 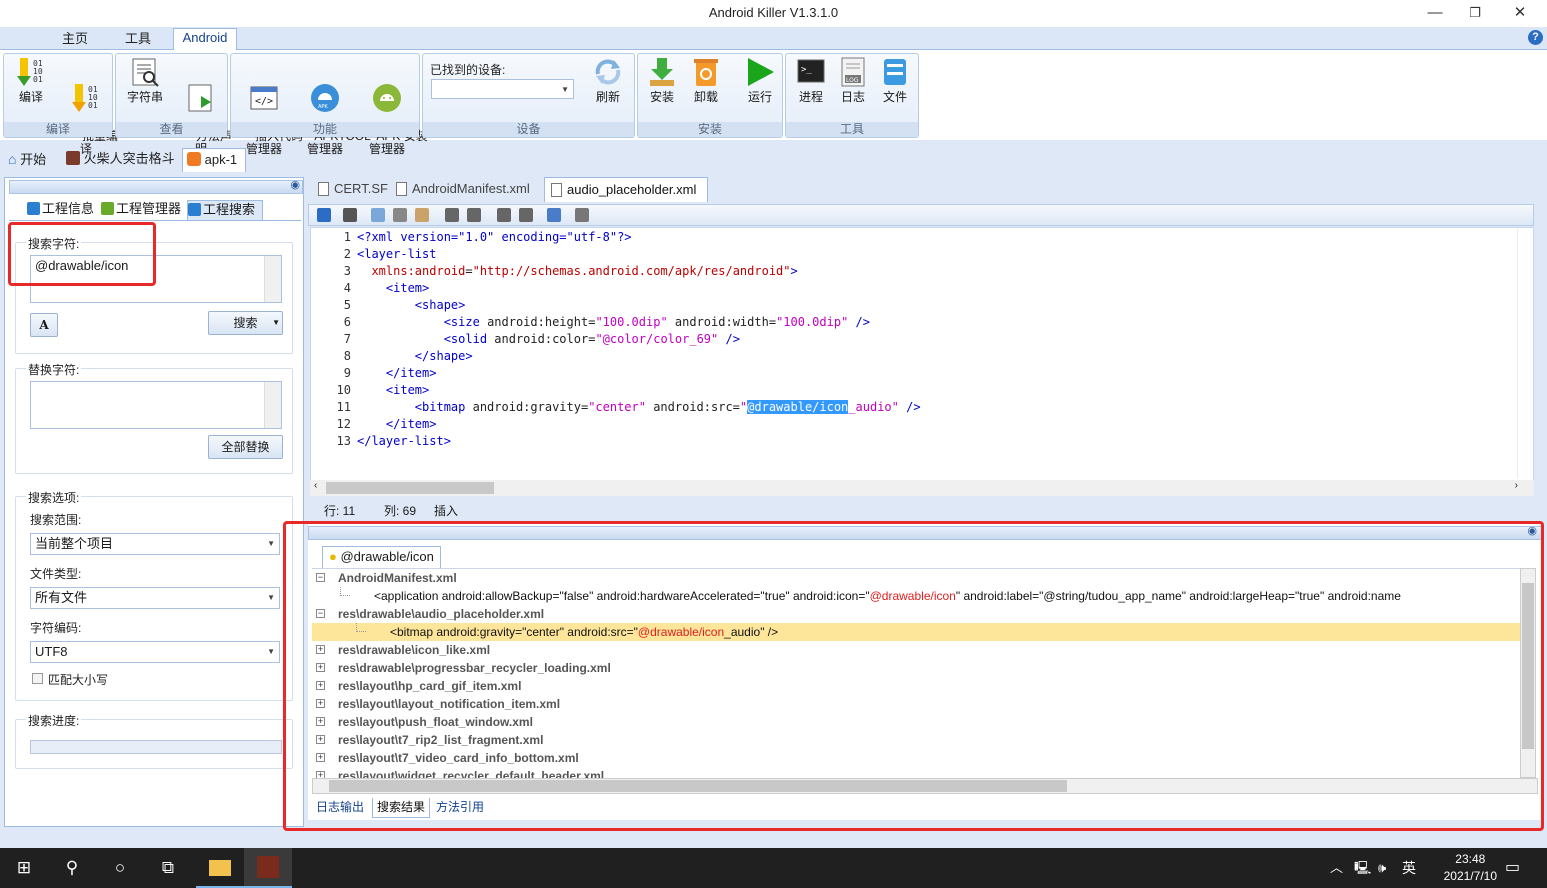 I want to click on encoding-select: UTF8 ▼, so click(x=155, y=652).